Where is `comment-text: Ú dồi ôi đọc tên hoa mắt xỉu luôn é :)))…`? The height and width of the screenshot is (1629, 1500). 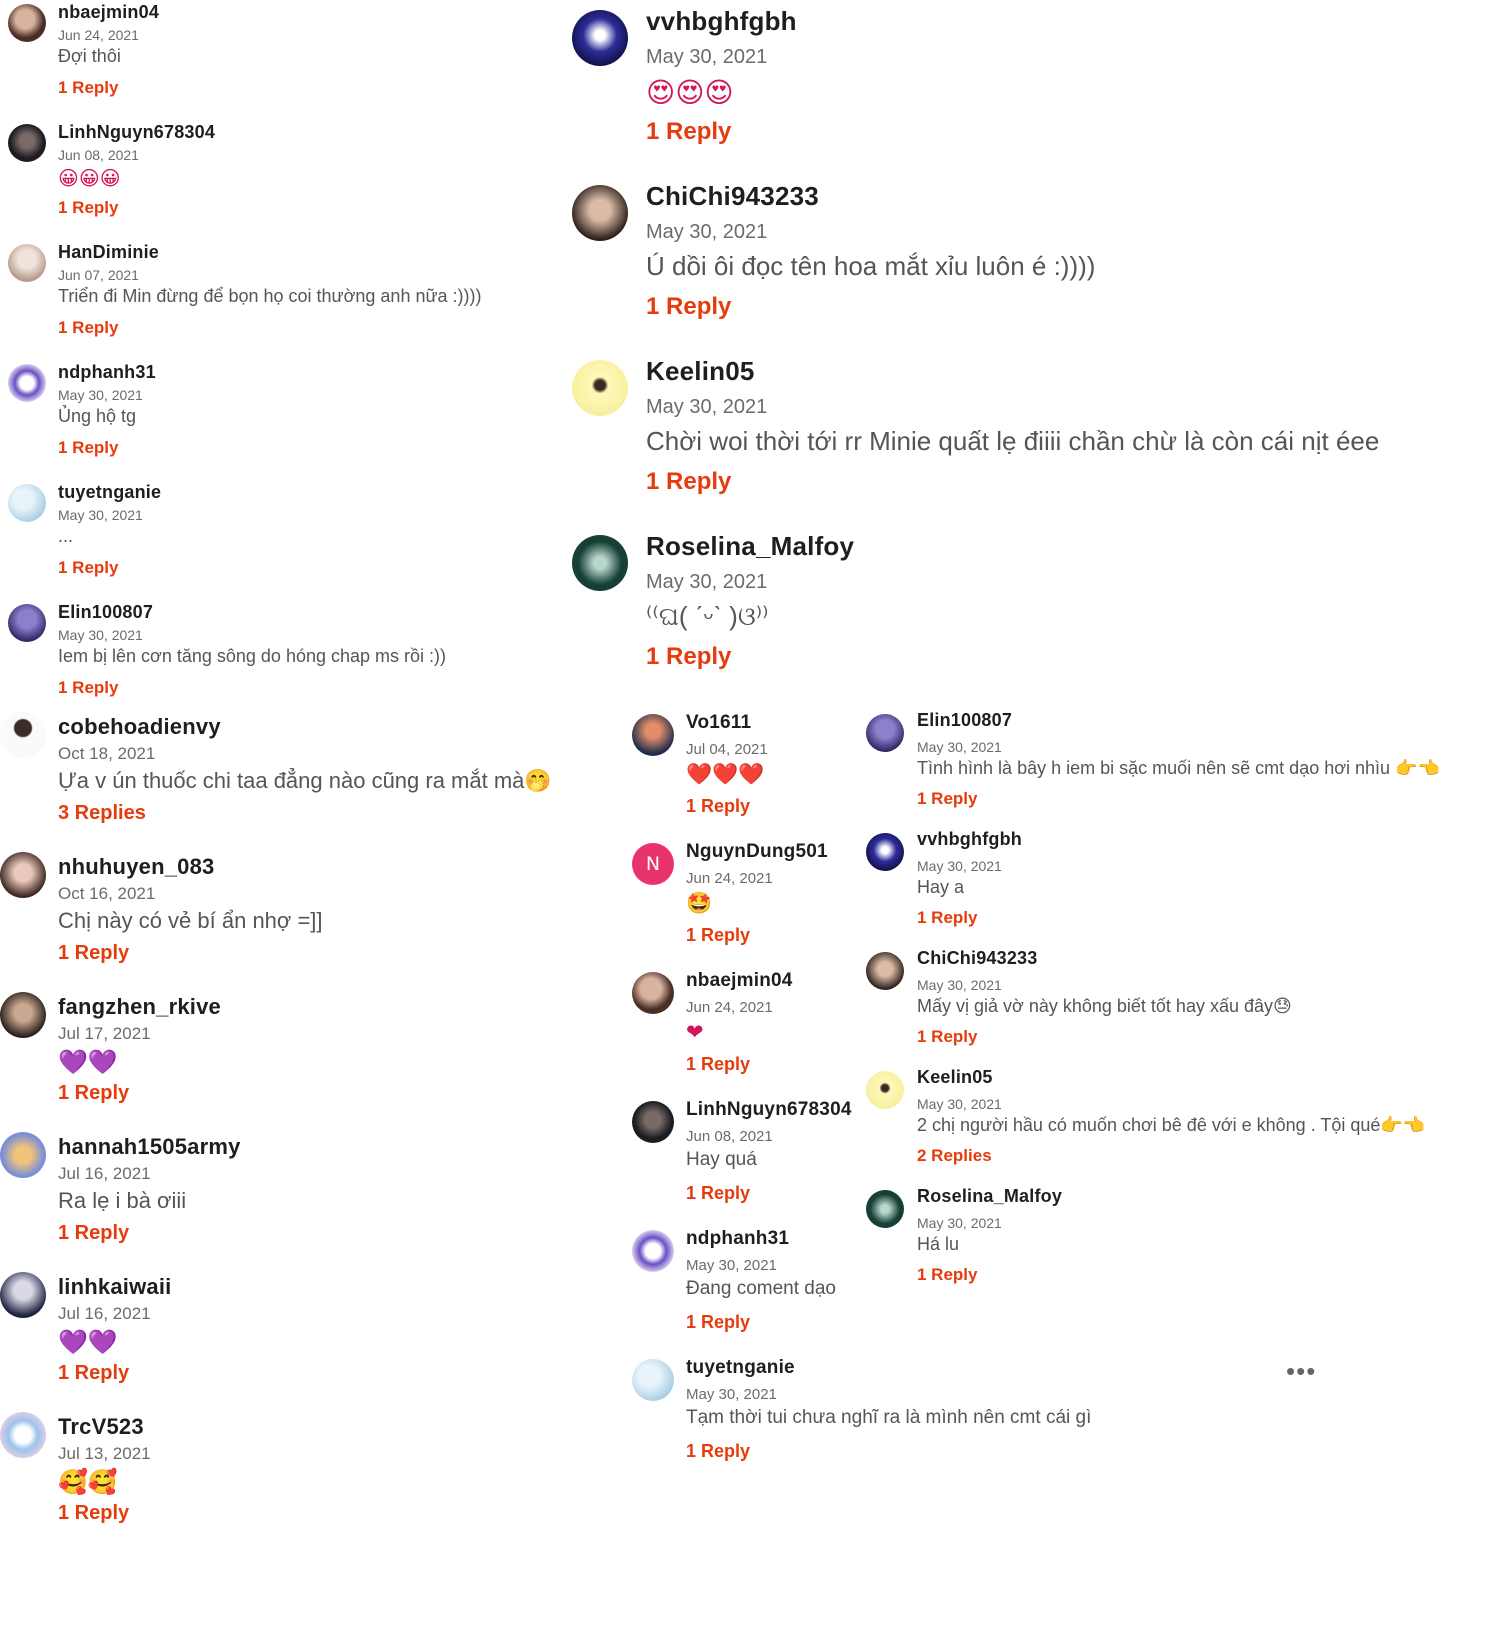 comment-text: Ú dồi ôi đọc tên hoa mắt xỉu luôn é :)))… is located at coordinates (871, 266).